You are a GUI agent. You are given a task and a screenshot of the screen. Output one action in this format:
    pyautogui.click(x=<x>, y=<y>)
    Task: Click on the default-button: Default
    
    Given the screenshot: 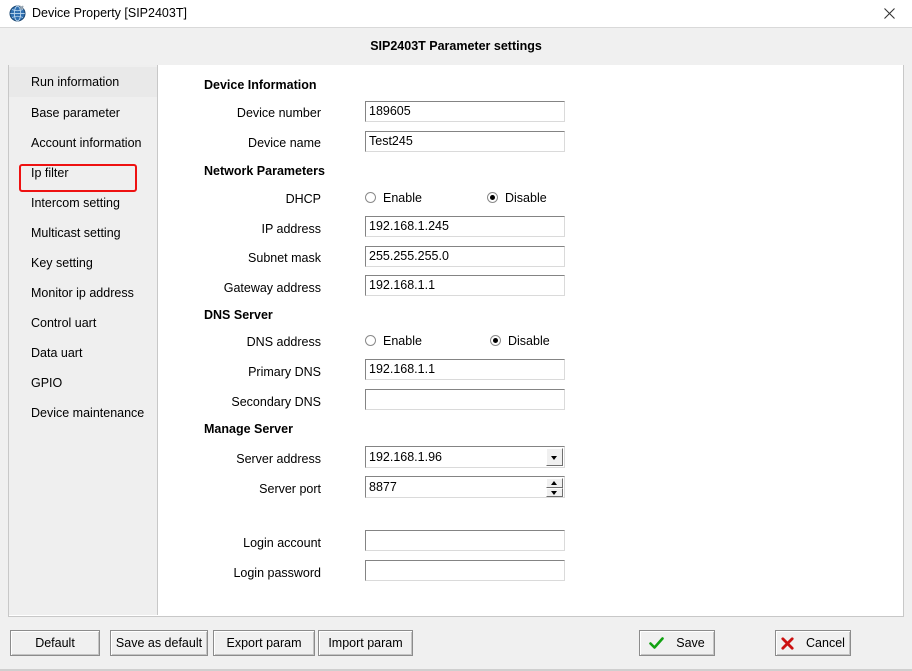 What is the action you would take?
    pyautogui.click(x=55, y=643)
    